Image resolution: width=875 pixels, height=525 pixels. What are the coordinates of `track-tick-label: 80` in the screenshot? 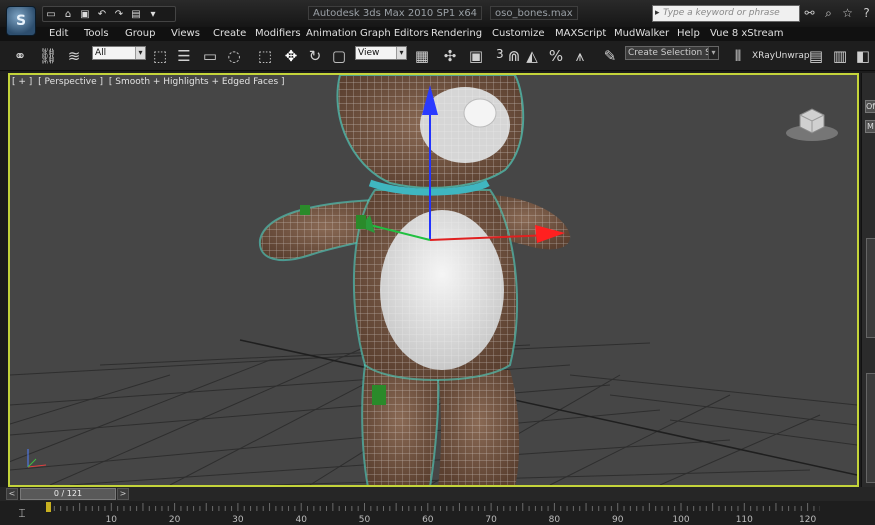 It's located at (555, 520).